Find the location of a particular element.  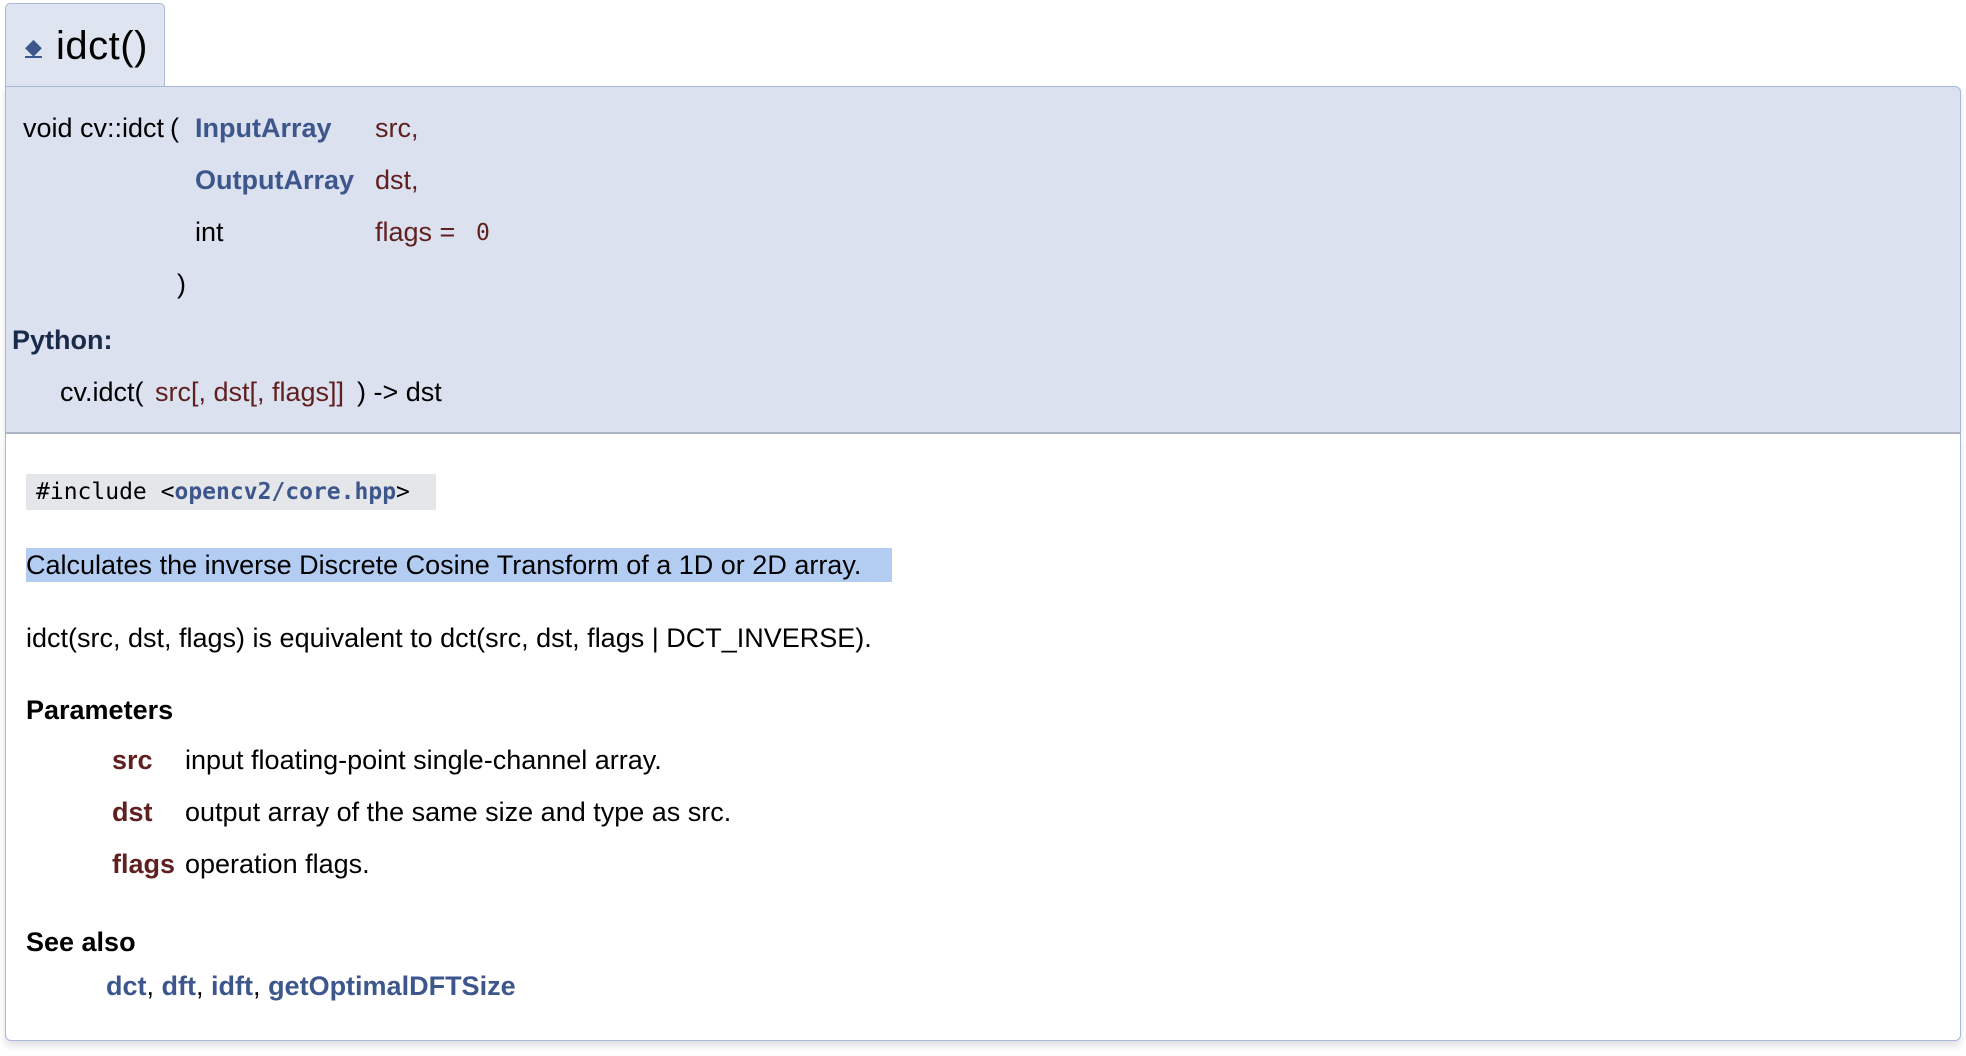

param-default-flags: 0 is located at coordinates (483, 233).